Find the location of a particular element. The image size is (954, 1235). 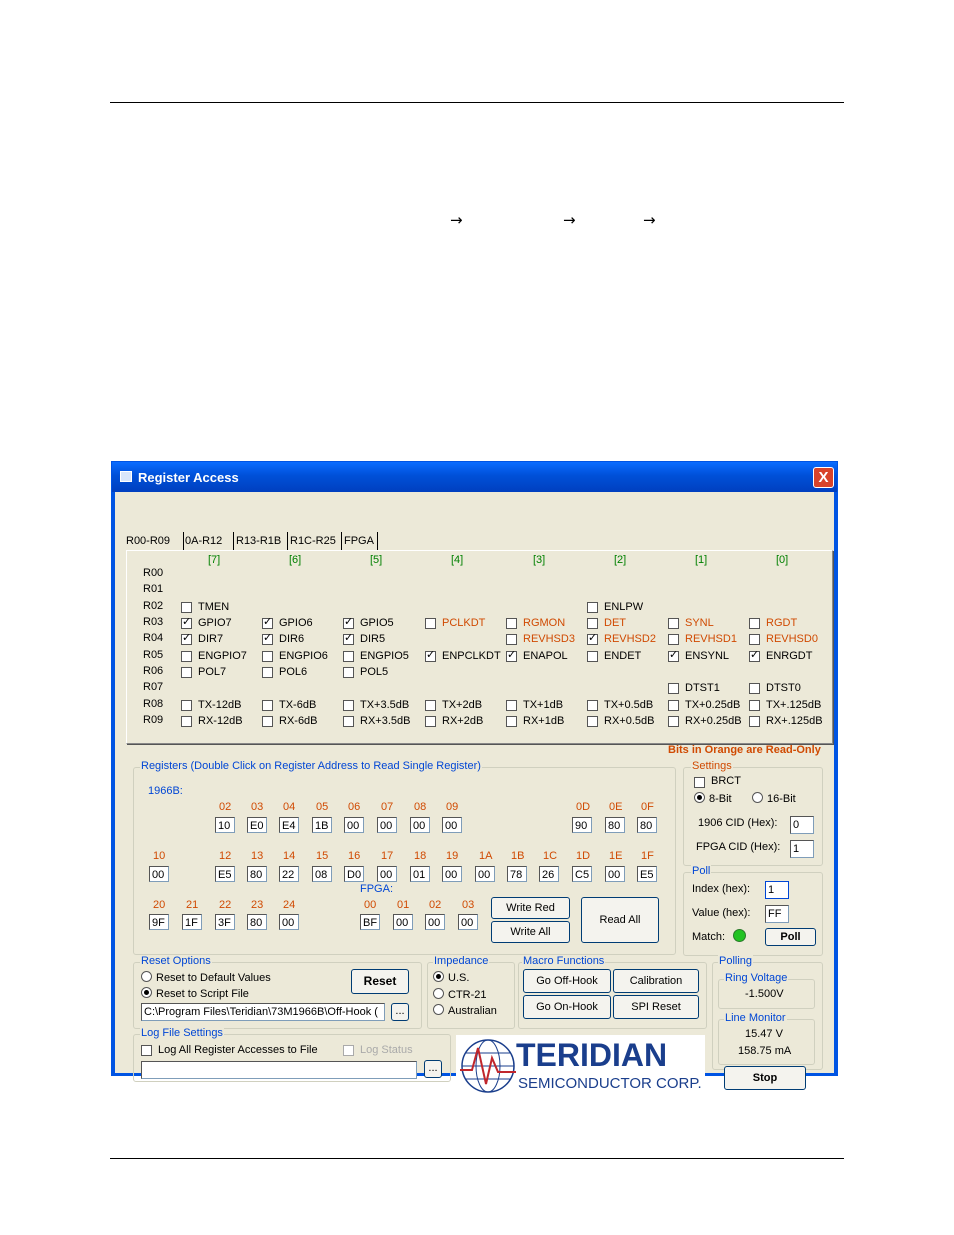

close-button: X is located at coordinates (823, 477).